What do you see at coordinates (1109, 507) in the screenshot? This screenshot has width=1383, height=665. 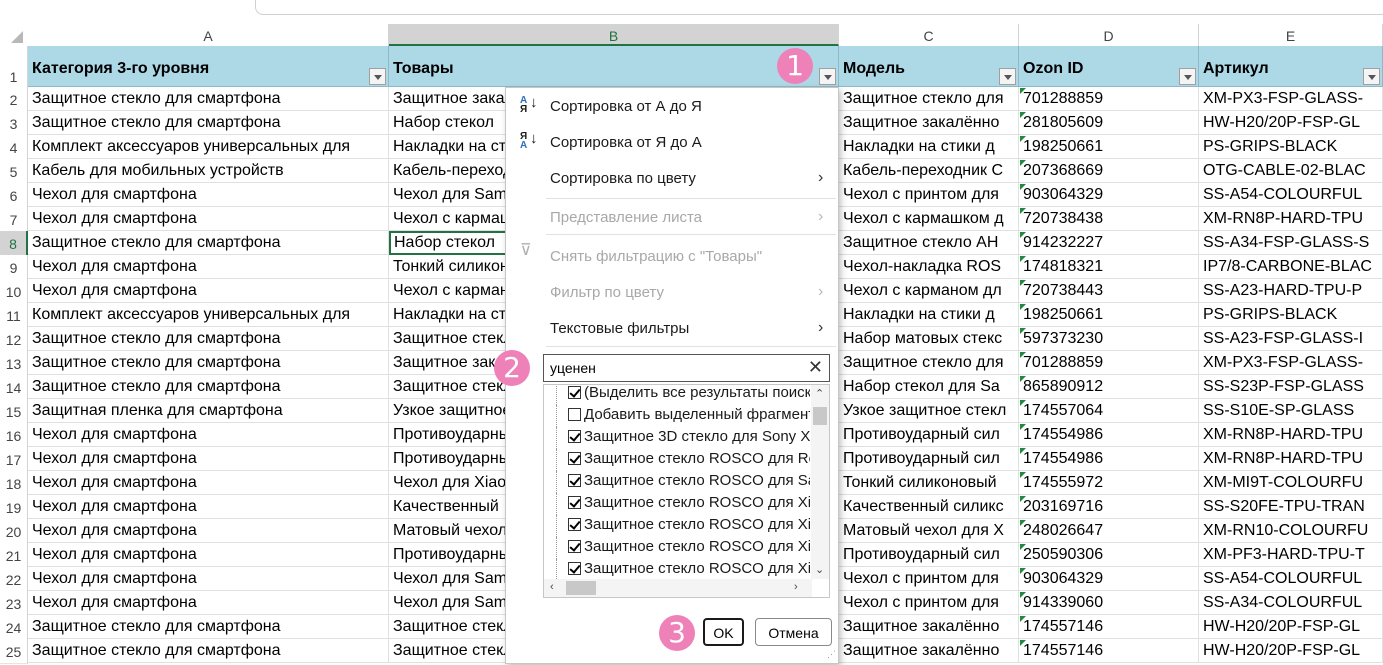 I see `table-cell: 203169716` at bounding box center [1109, 507].